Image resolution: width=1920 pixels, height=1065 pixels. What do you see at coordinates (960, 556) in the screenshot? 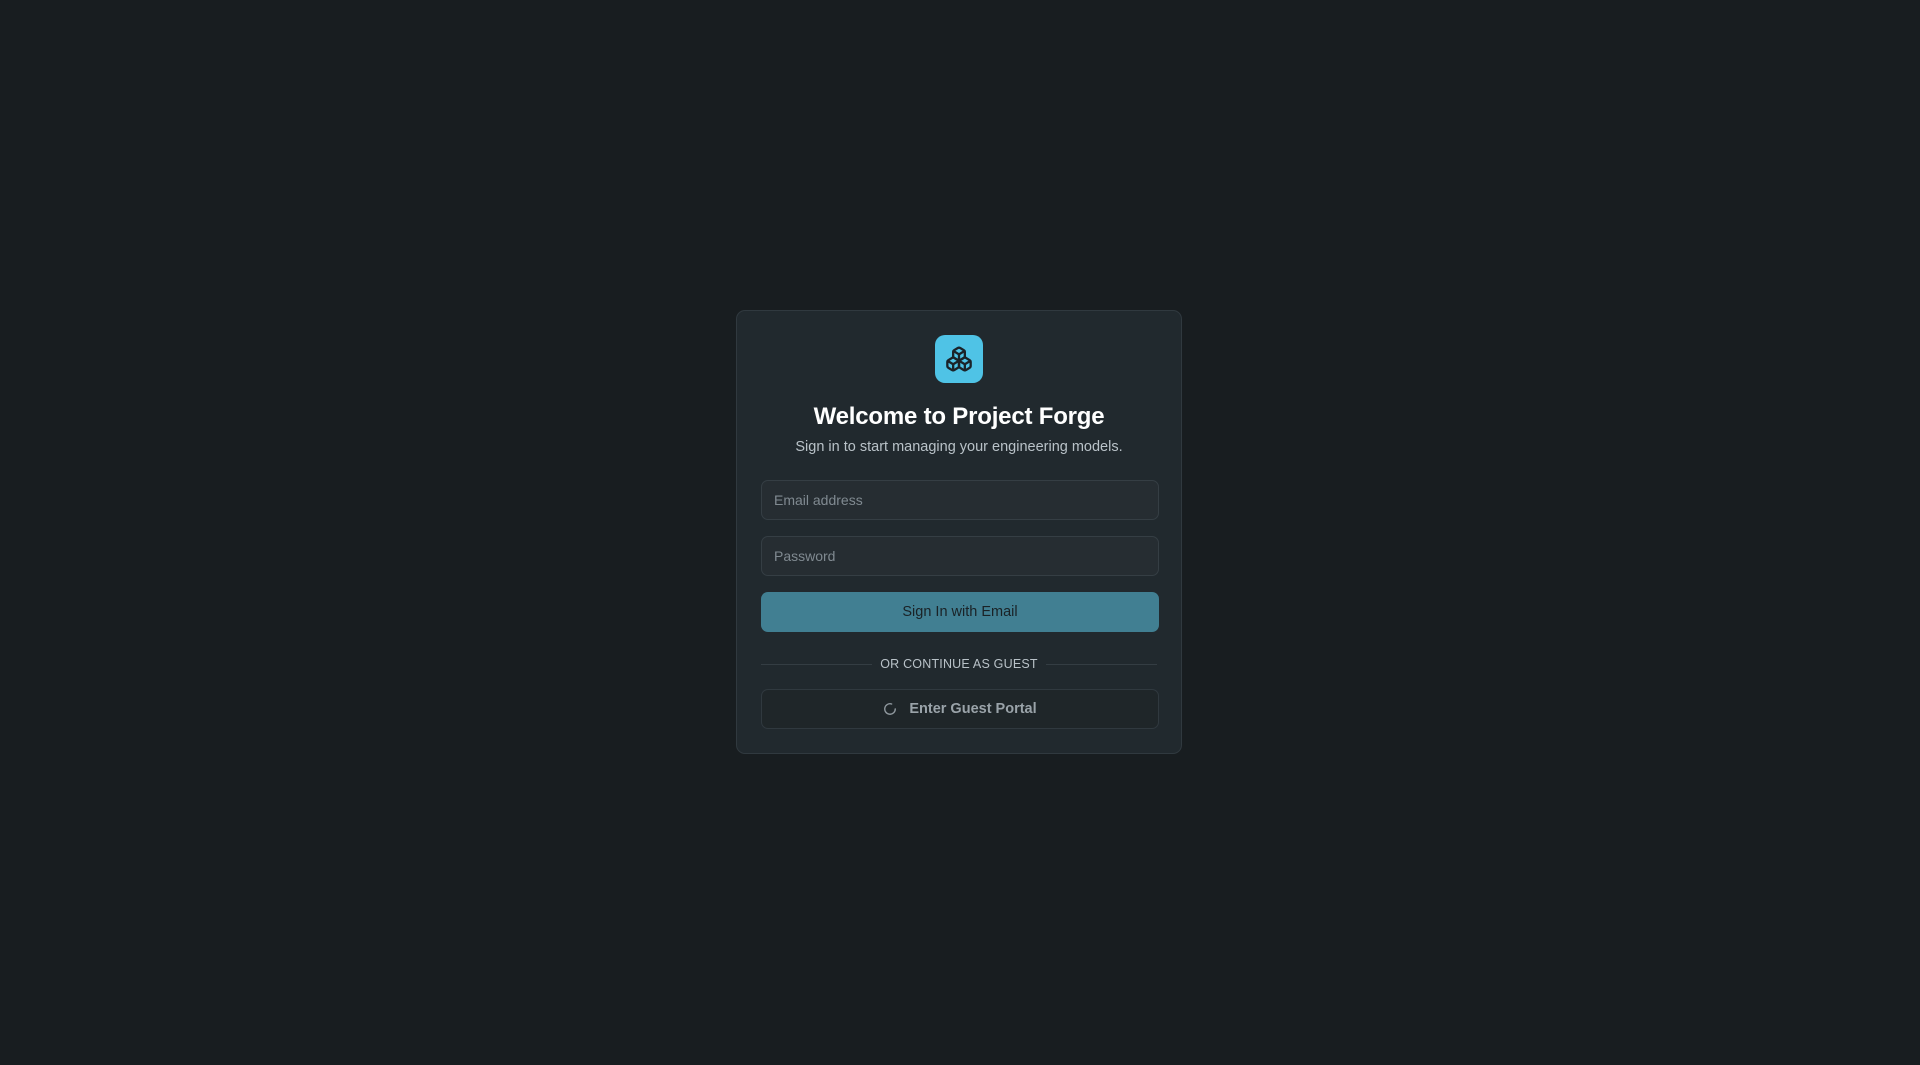
I see `password-field` at bounding box center [960, 556].